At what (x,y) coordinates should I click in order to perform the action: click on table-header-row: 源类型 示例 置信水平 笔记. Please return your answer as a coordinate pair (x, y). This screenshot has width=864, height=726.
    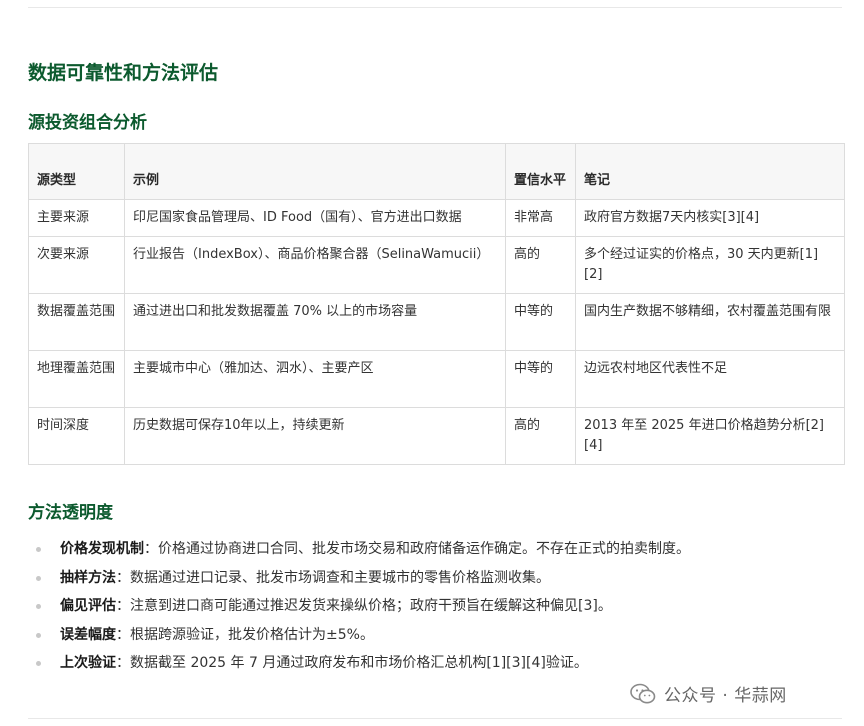
    Looking at the image, I should click on (436, 171).